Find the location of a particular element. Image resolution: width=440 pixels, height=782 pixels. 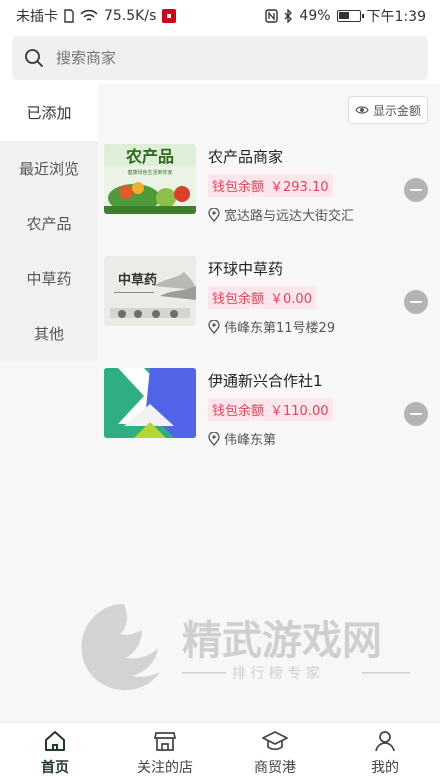

thumb-subtitle: 健康绿色生活到你家 is located at coordinates (149, 172).